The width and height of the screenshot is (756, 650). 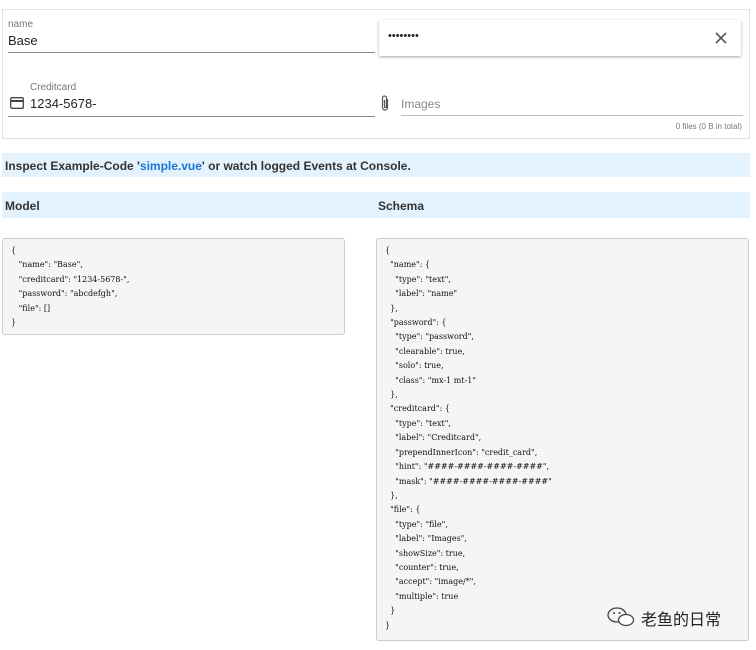 What do you see at coordinates (72, 166) in the screenshot?
I see `info-prefix: Inspect Example-Code '` at bounding box center [72, 166].